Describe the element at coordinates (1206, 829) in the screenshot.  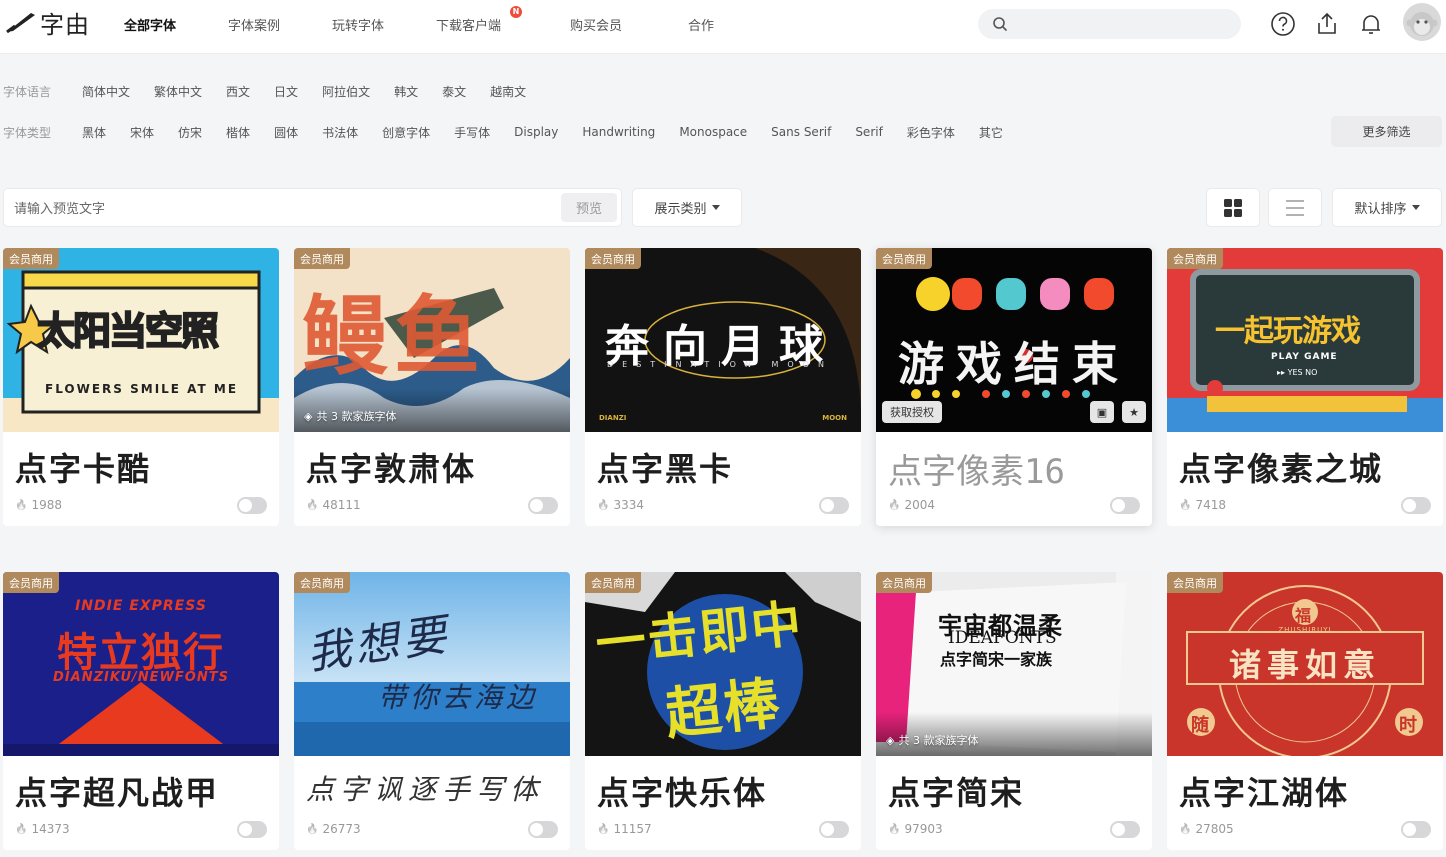
I see `download-count: 🔥 27805` at that location.